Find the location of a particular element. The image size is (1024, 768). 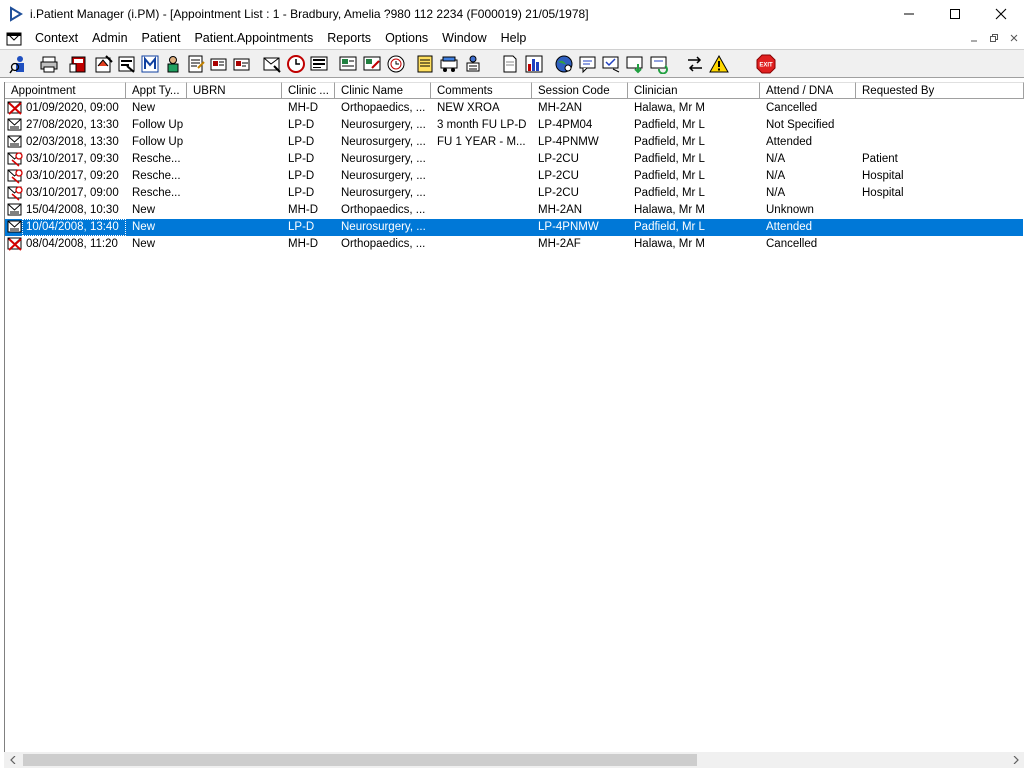

transport-icon is located at coordinates (449, 64).